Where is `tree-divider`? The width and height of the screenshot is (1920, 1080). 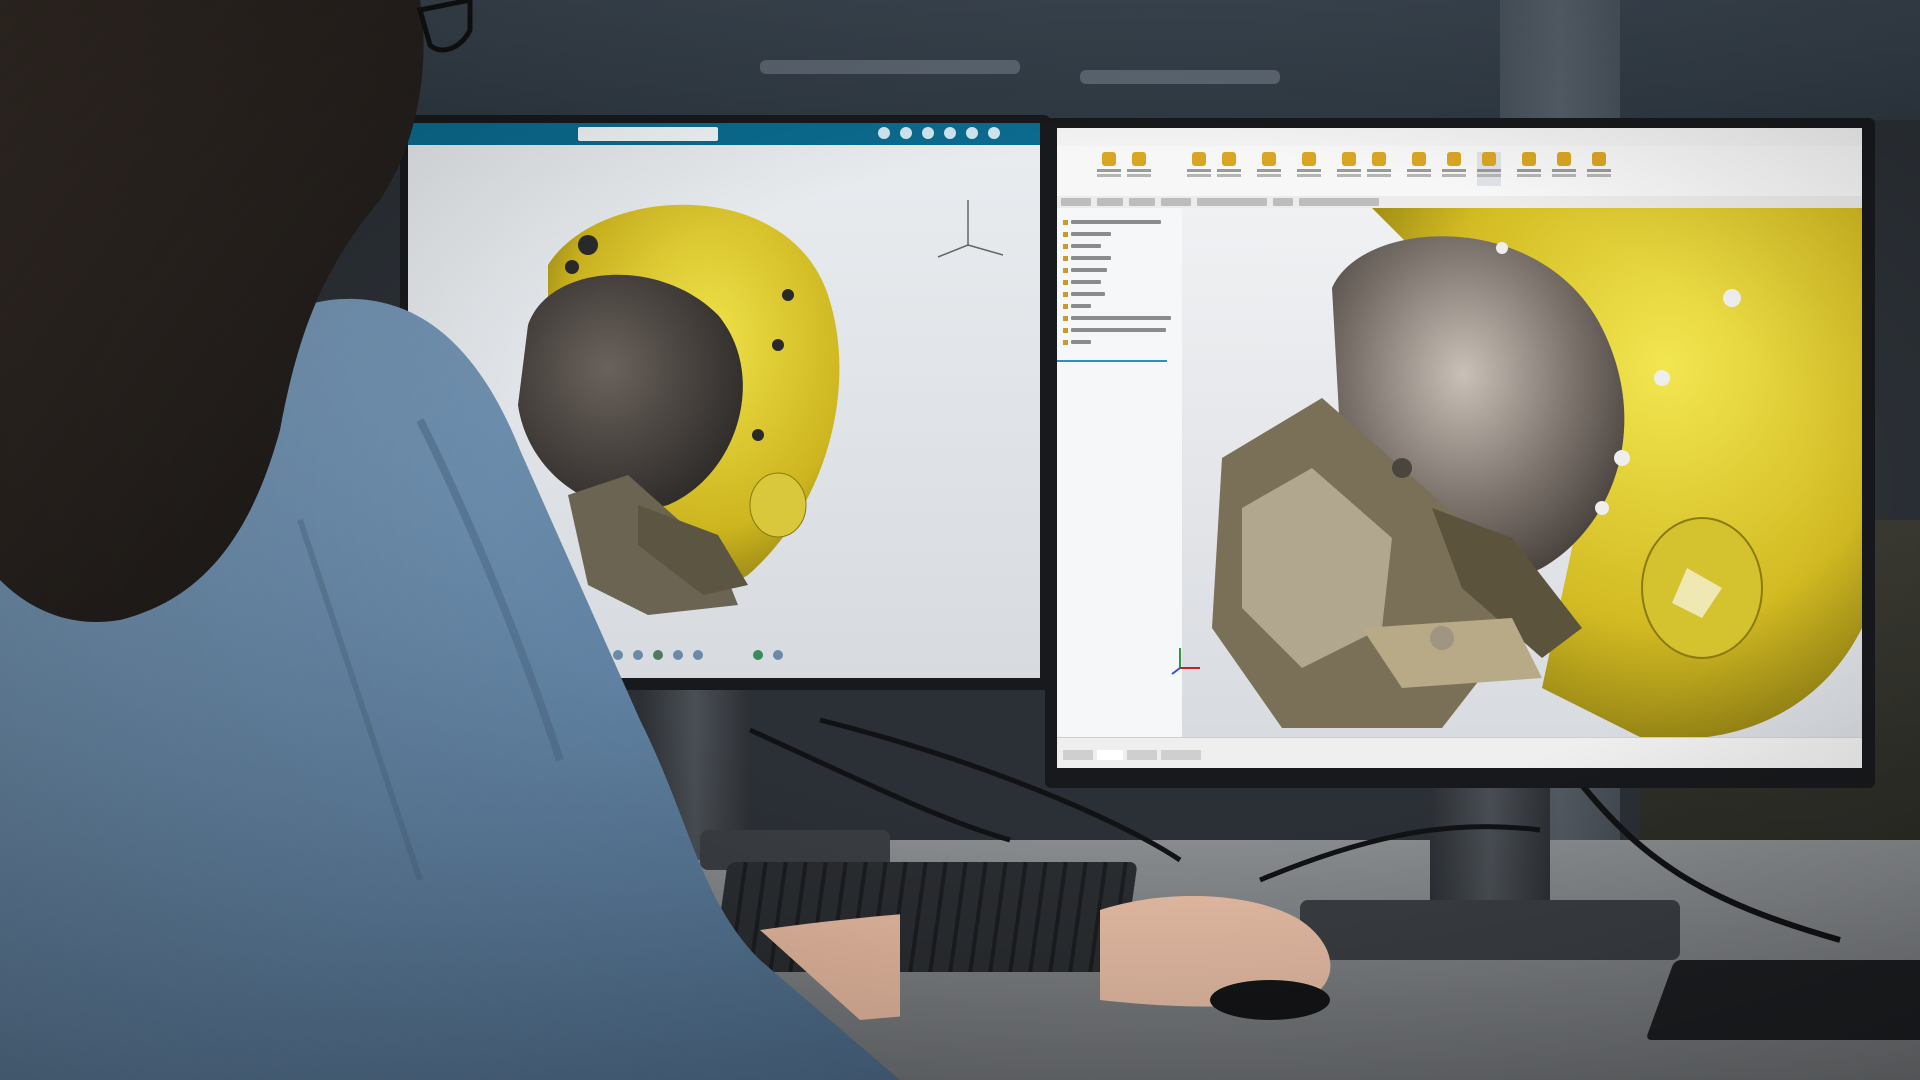 tree-divider is located at coordinates (1112, 361).